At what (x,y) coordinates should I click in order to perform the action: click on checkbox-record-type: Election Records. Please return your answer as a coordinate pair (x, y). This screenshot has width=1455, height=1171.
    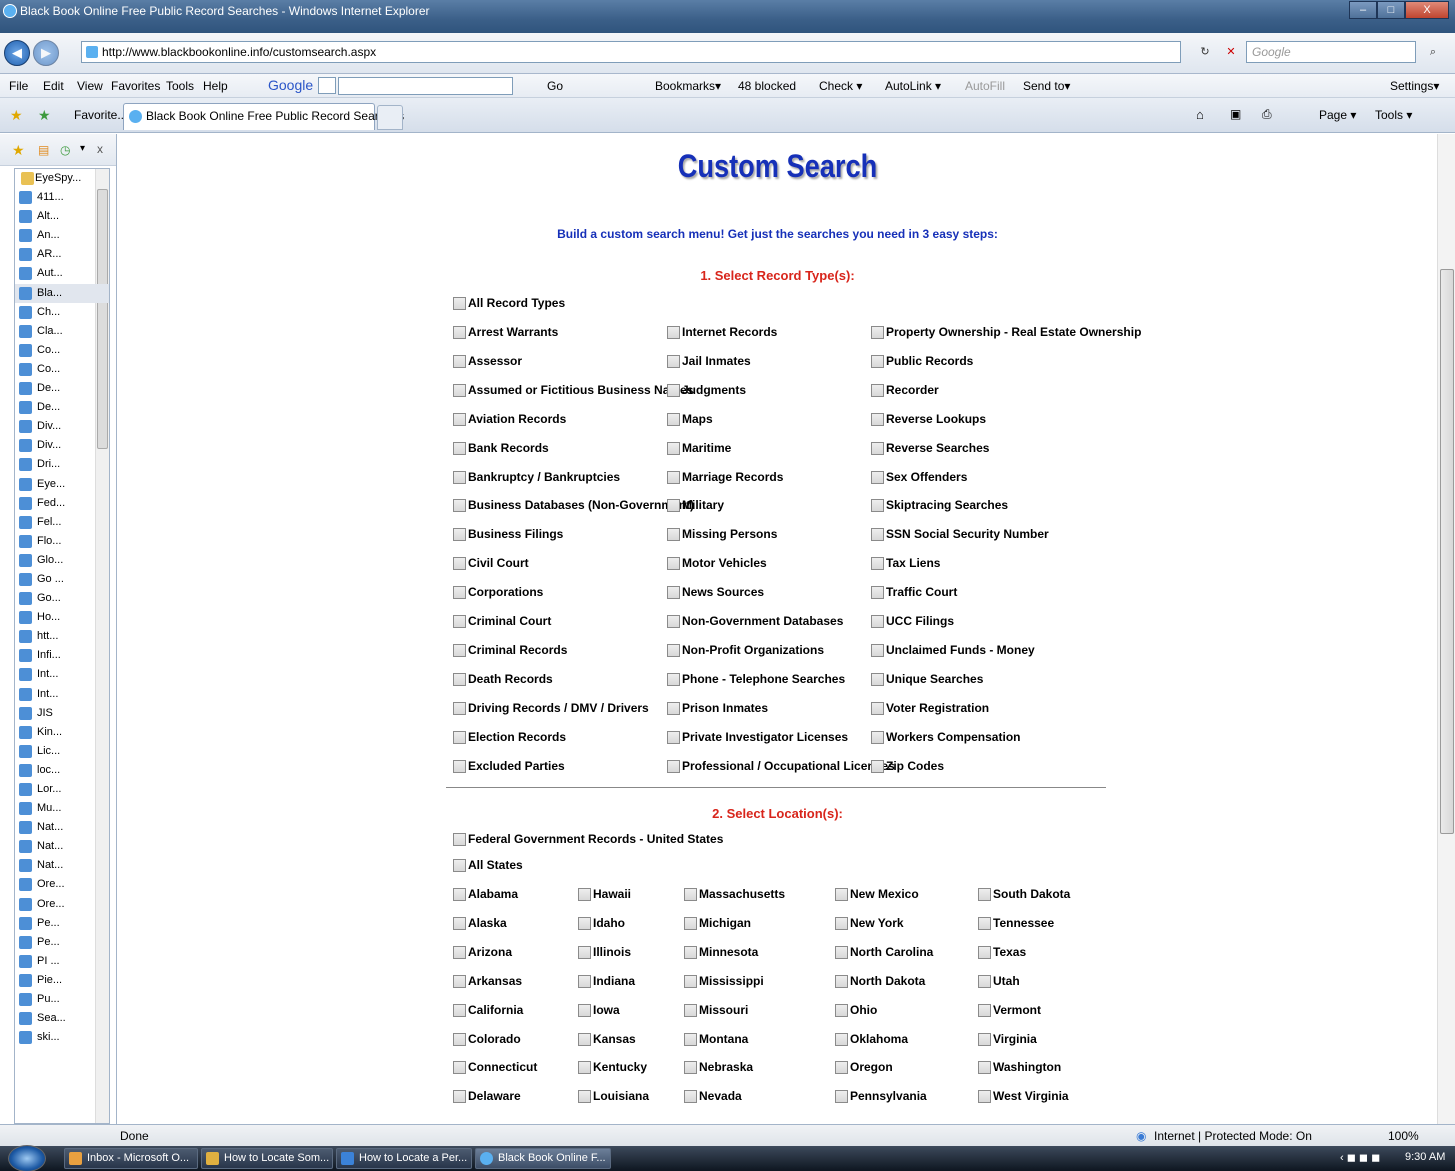
    Looking at the image, I should click on (509, 738).